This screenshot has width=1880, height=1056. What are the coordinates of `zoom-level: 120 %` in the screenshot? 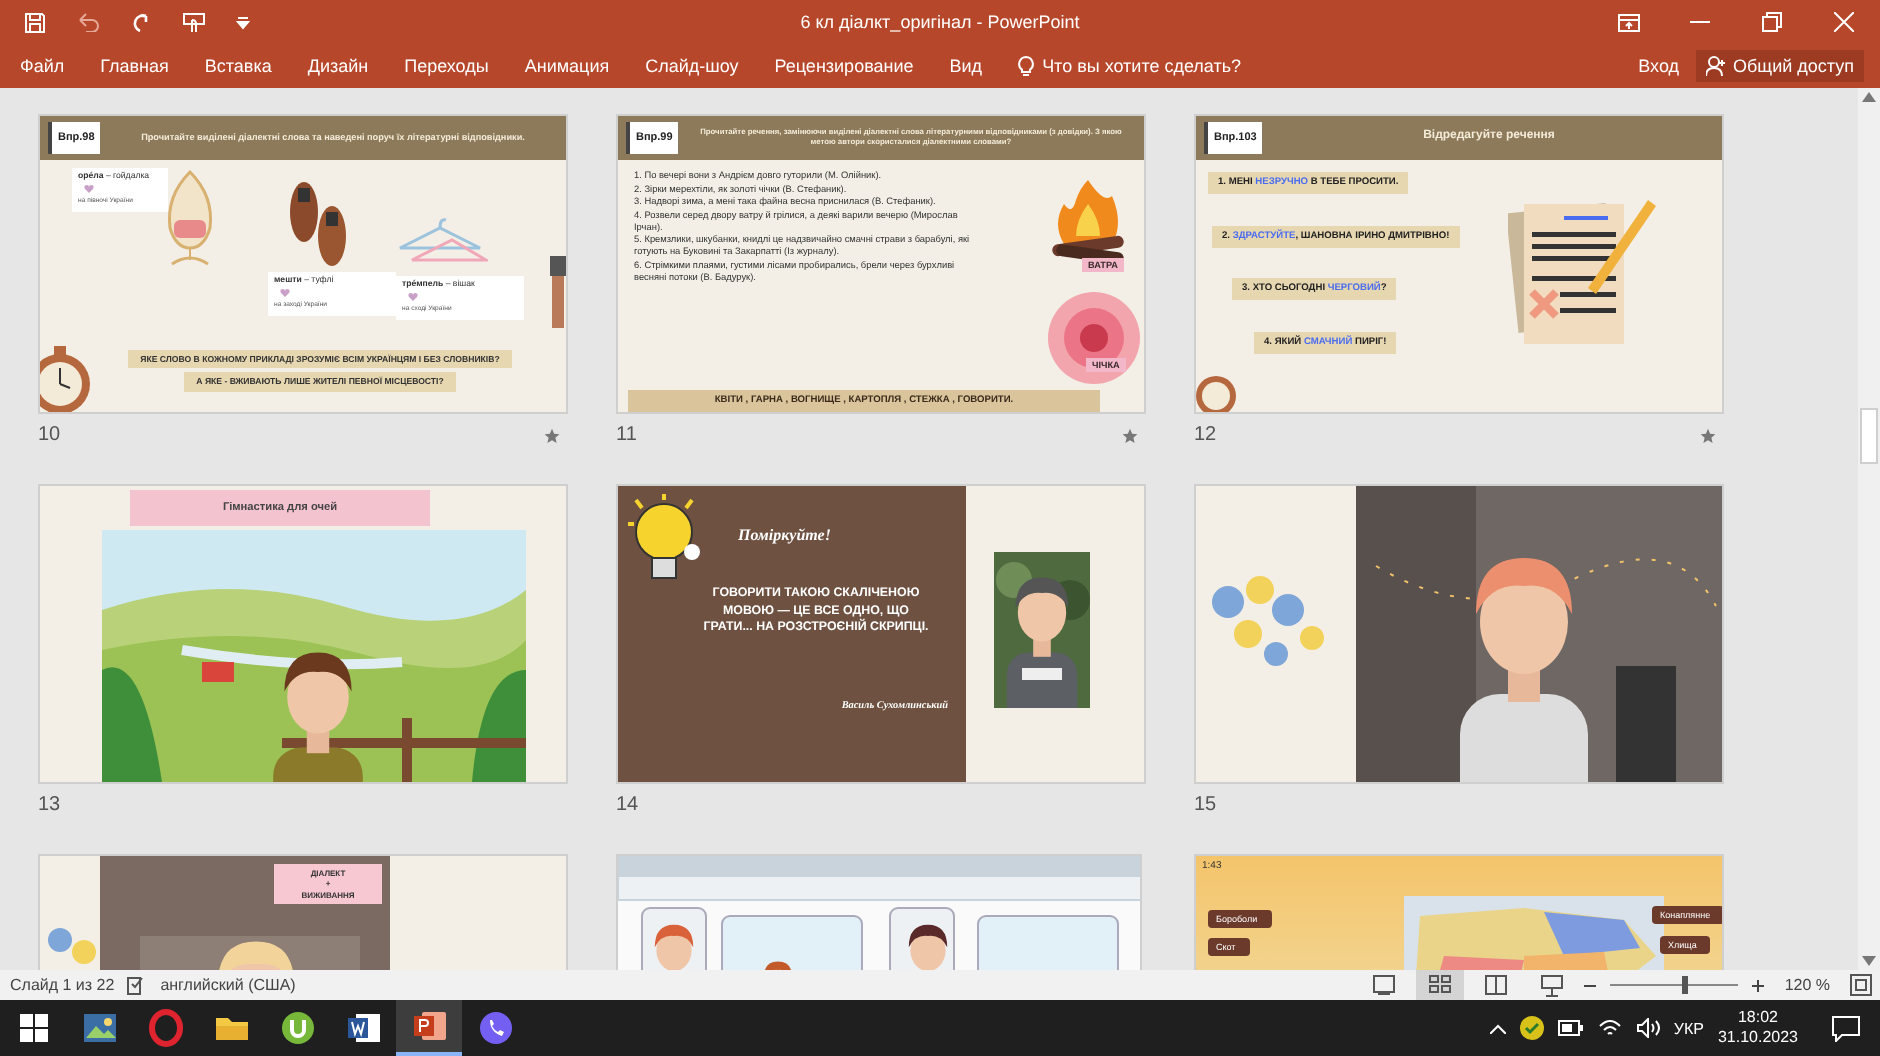 It's located at (1807, 985).